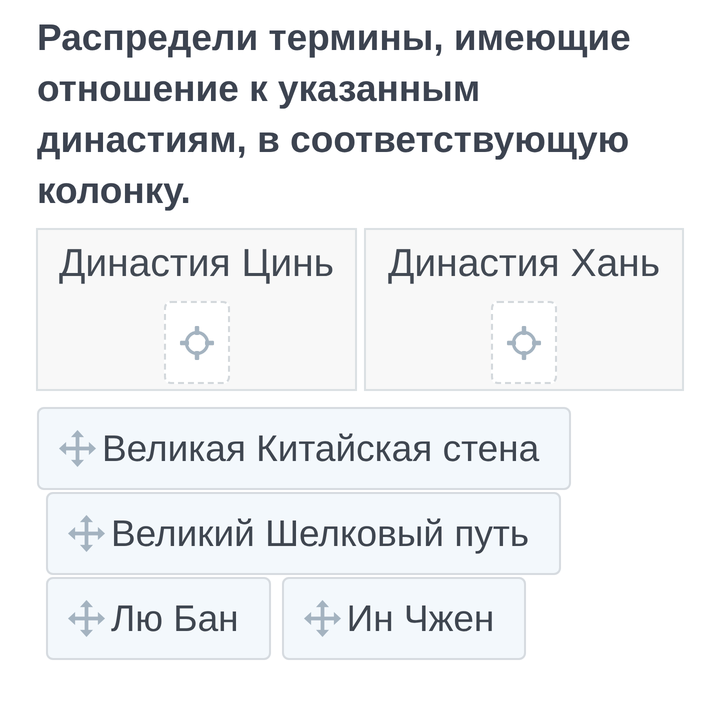 The width and height of the screenshot is (720, 703). Describe the element at coordinates (524, 264) in the screenshot. I see `column-heading: Династия Хань` at that location.